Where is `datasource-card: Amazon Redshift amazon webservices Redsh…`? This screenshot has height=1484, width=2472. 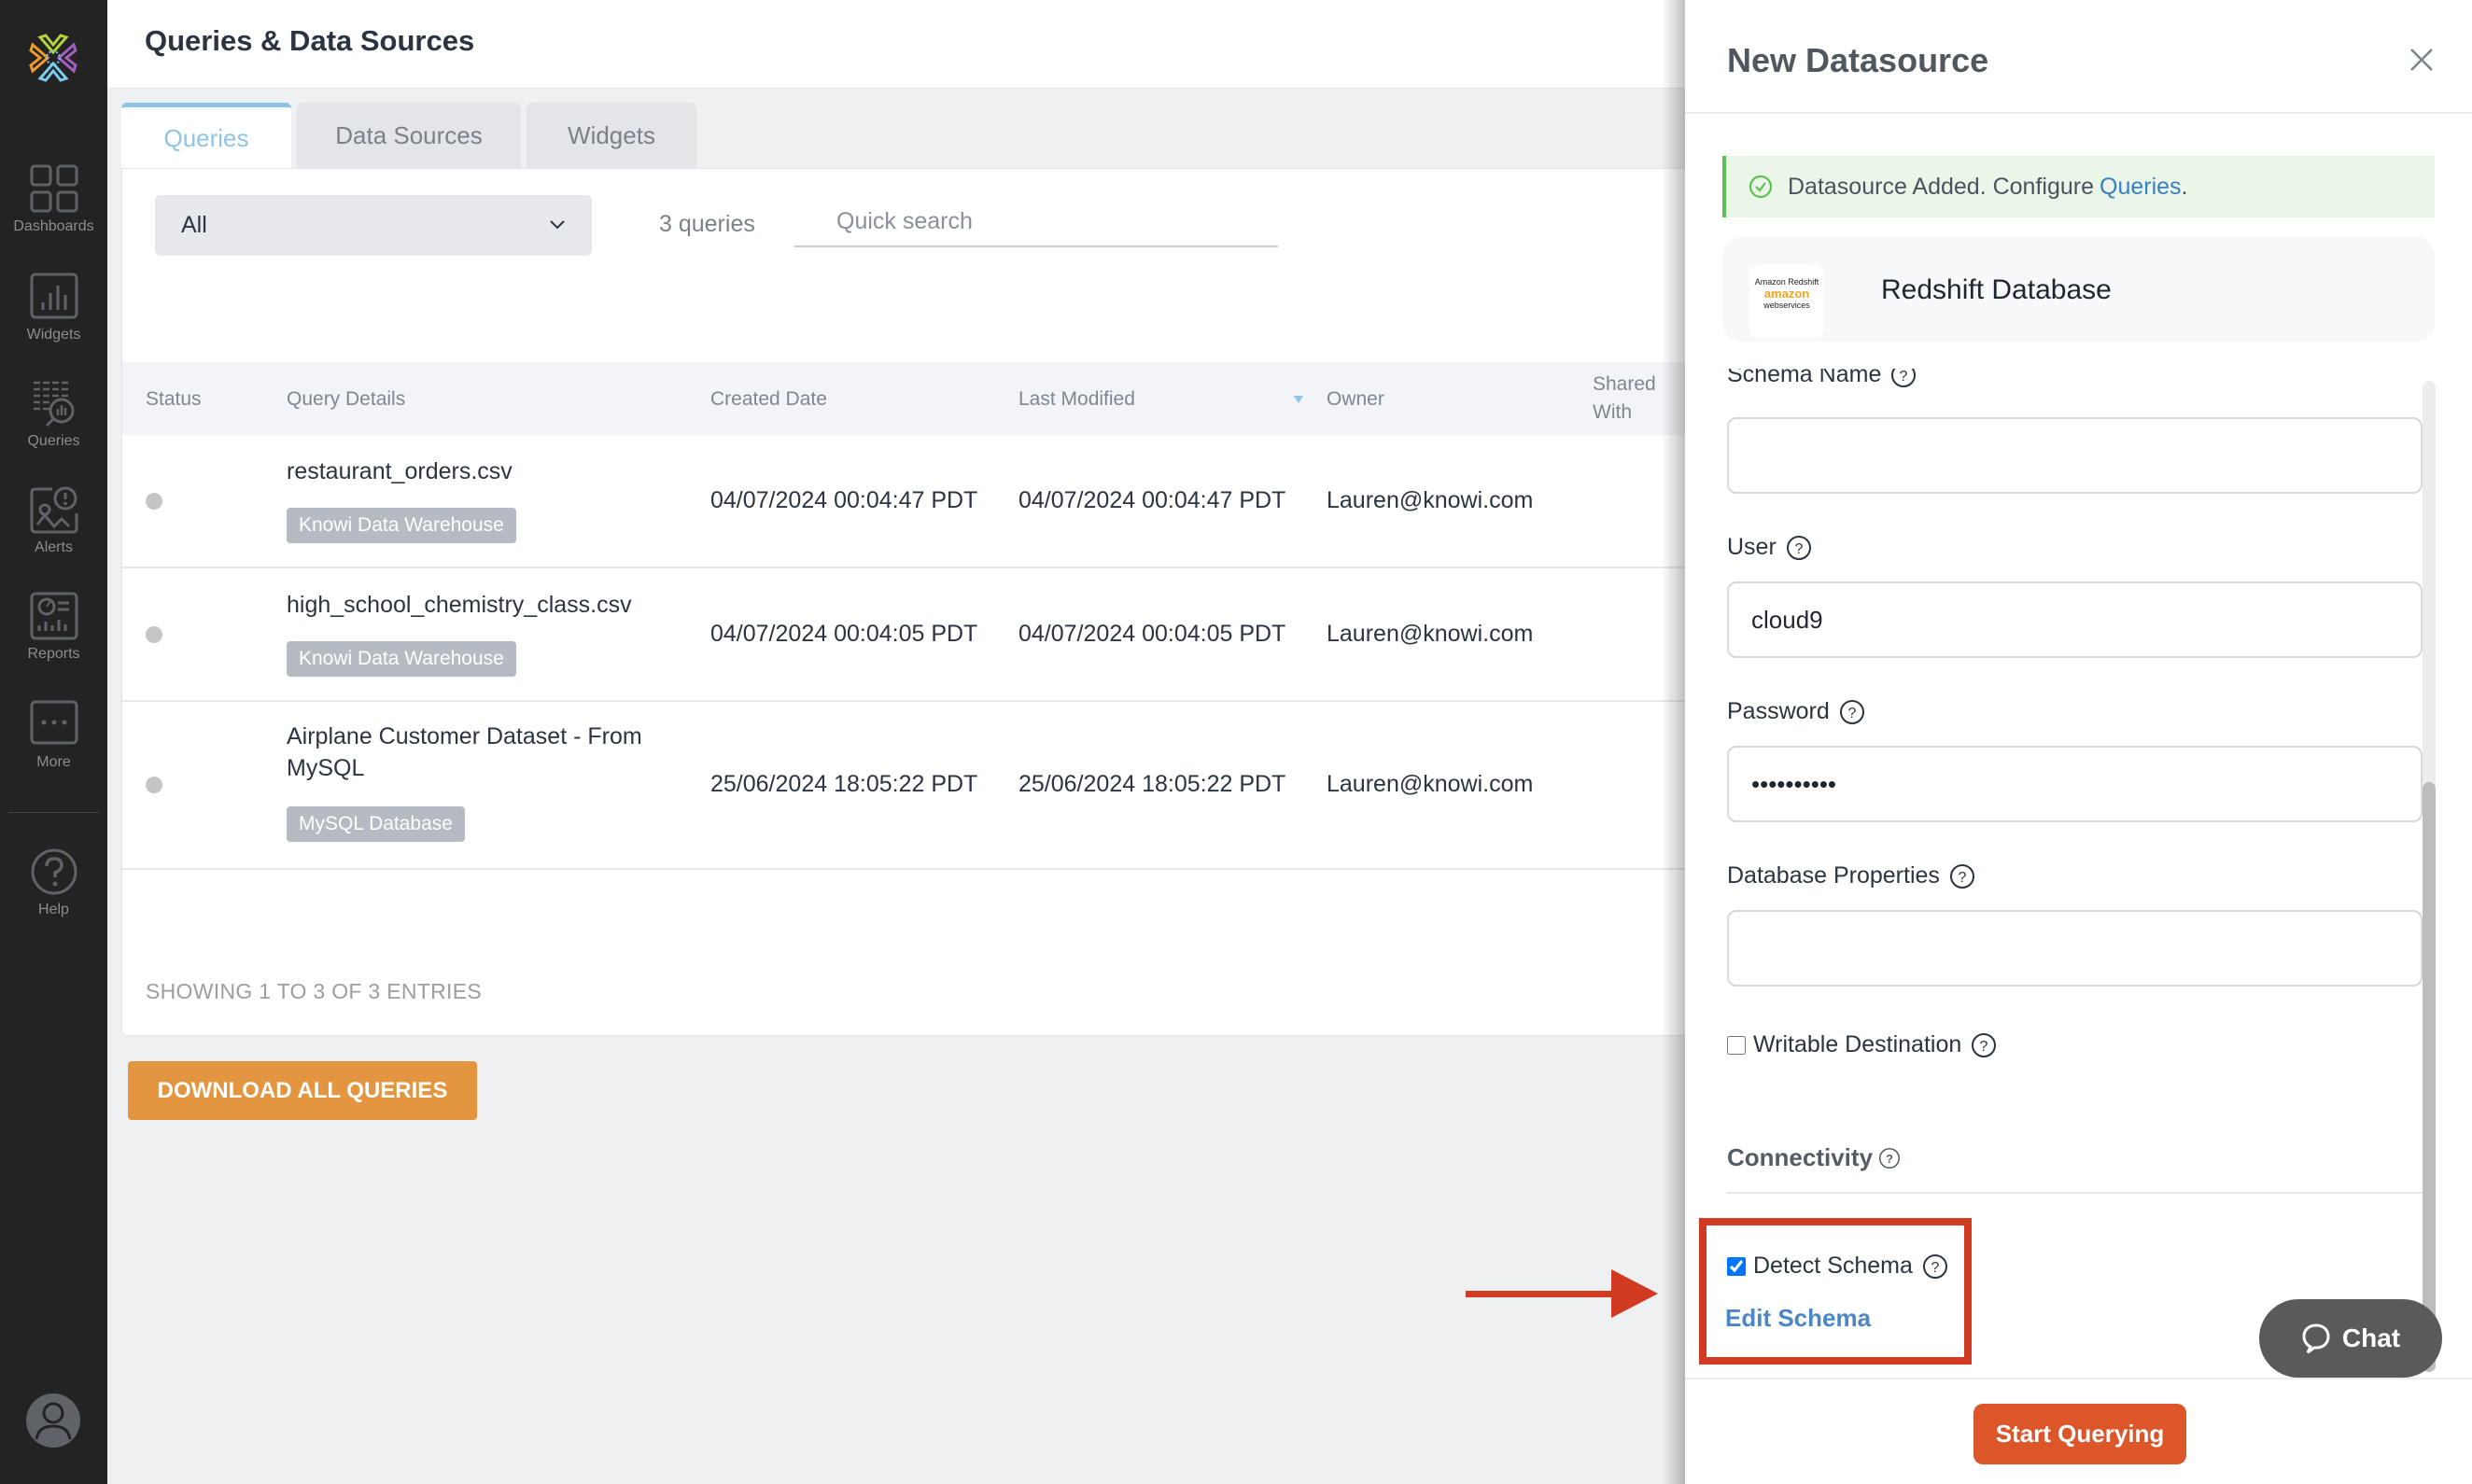 datasource-card: Amazon Redshift amazon webservices Redsh… is located at coordinates (2078, 289).